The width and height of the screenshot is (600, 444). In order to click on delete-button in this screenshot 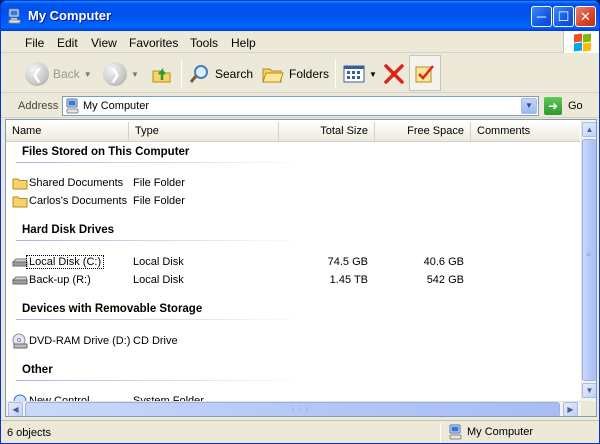, I will do `click(394, 74)`.